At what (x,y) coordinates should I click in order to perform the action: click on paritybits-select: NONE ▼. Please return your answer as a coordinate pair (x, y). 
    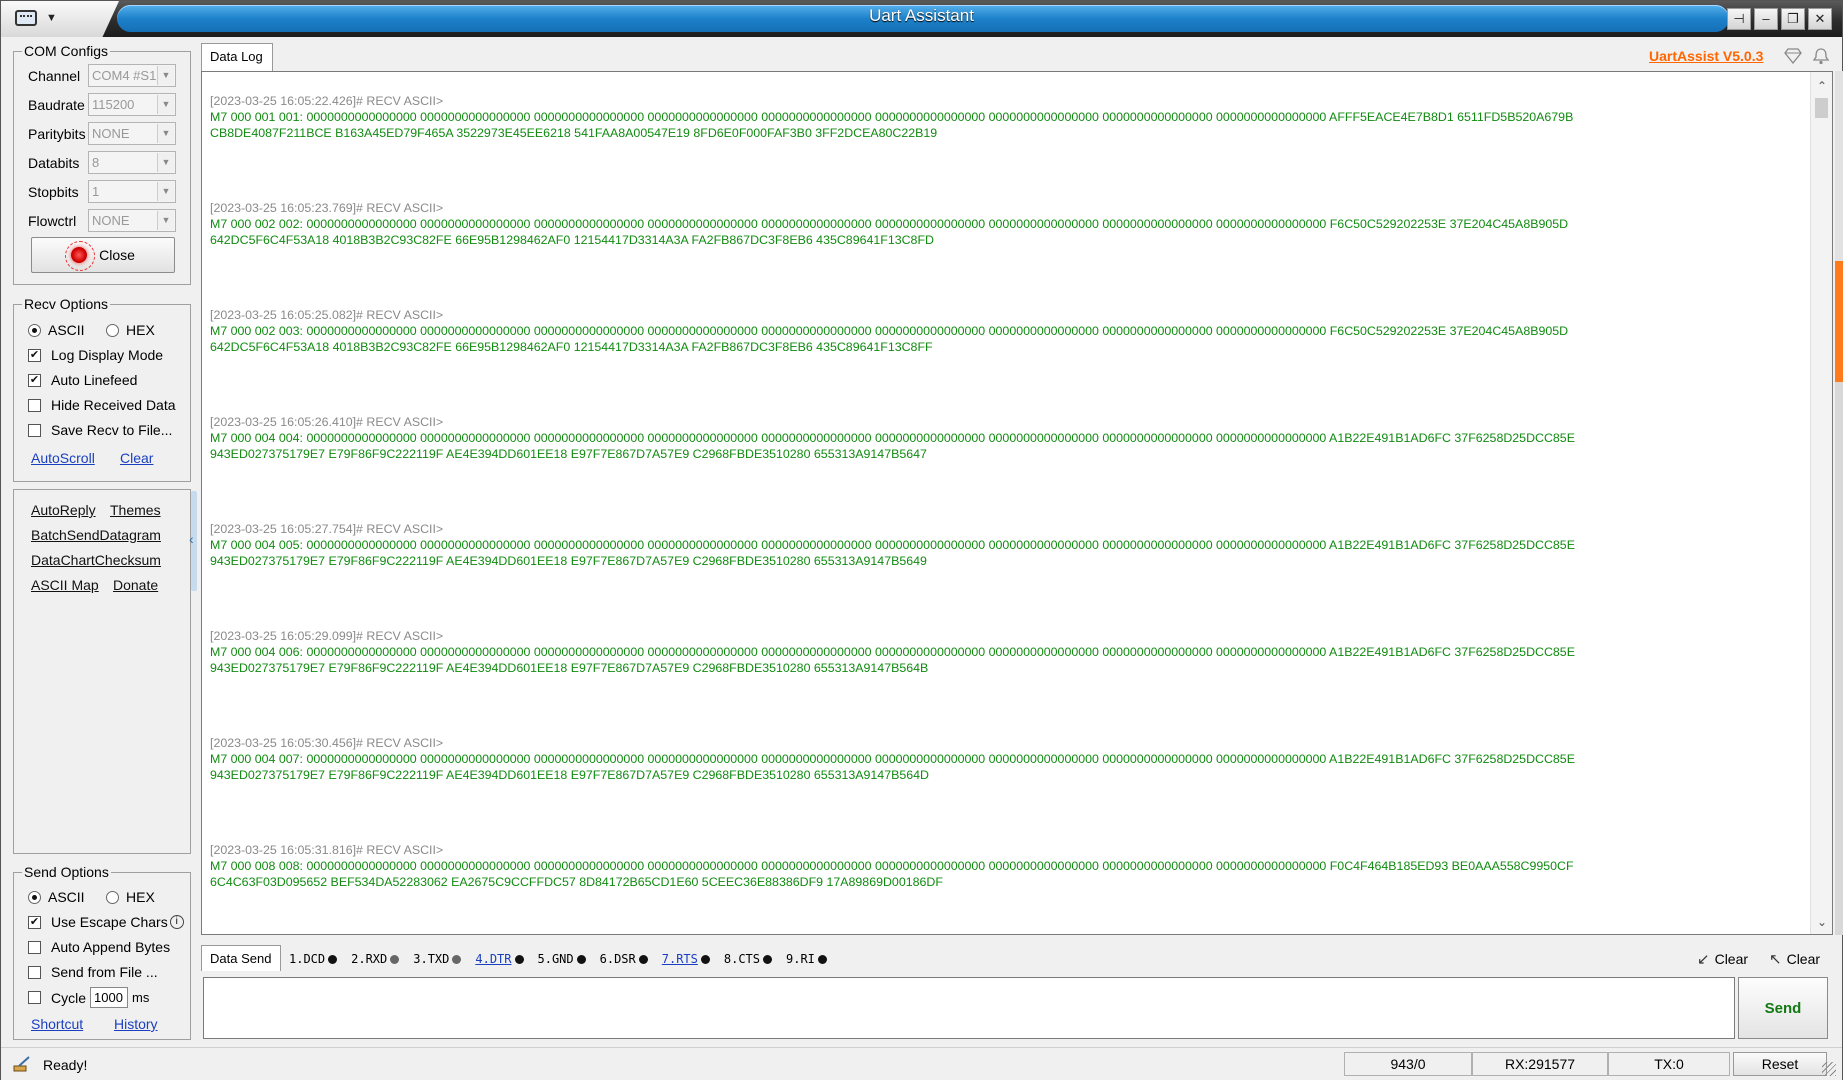
    Looking at the image, I should click on (132, 133).